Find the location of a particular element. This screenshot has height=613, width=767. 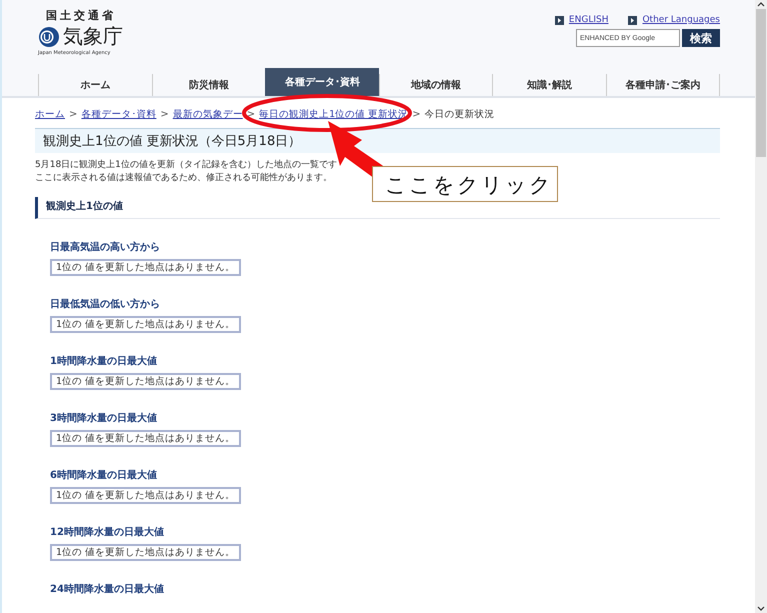

language-link: Other Languages is located at coordinates (681, 20).